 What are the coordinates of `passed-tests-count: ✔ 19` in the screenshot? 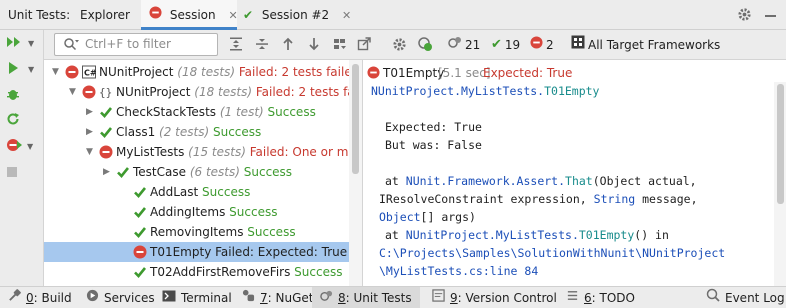 It's located at (505, 45).